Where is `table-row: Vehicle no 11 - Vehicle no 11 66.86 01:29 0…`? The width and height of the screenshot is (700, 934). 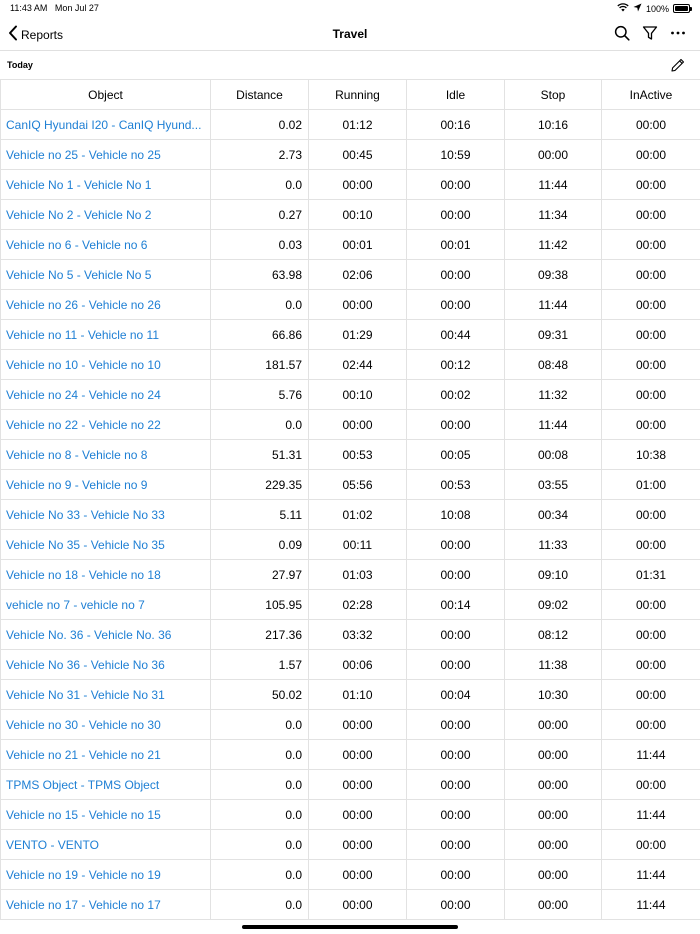 table-row: Vehicle no 11 - Vehicle no 11 66.86 01:29 0… is located at coordinates (350, 334).